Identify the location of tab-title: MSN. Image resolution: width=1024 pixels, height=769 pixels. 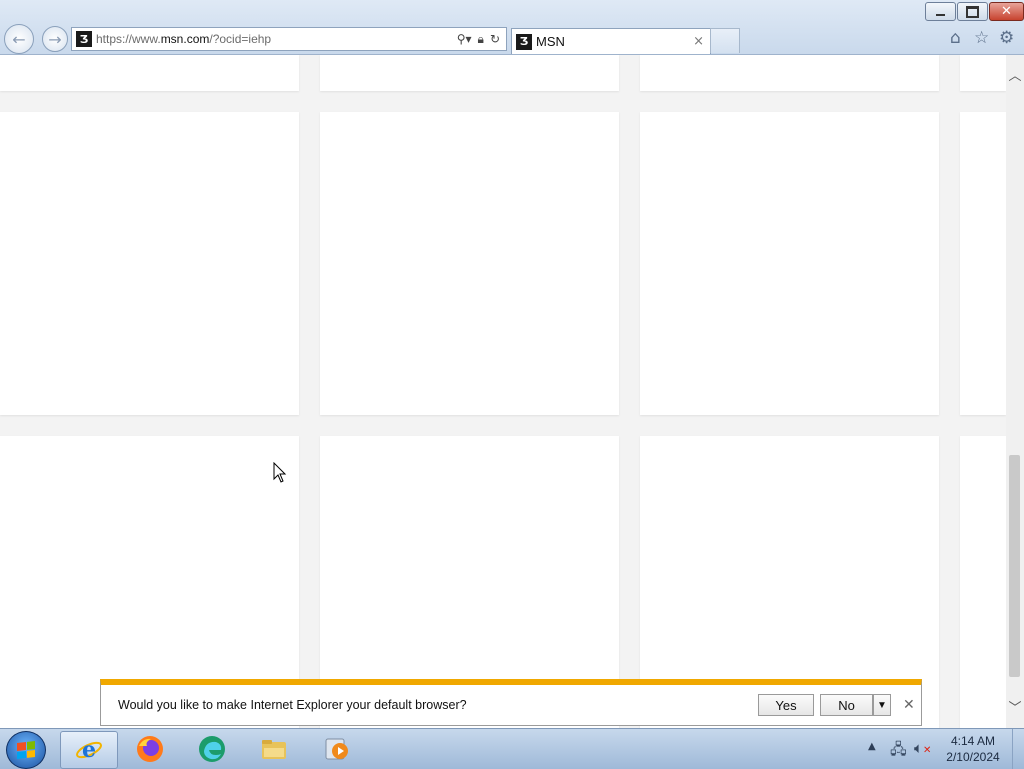
(550, 41).